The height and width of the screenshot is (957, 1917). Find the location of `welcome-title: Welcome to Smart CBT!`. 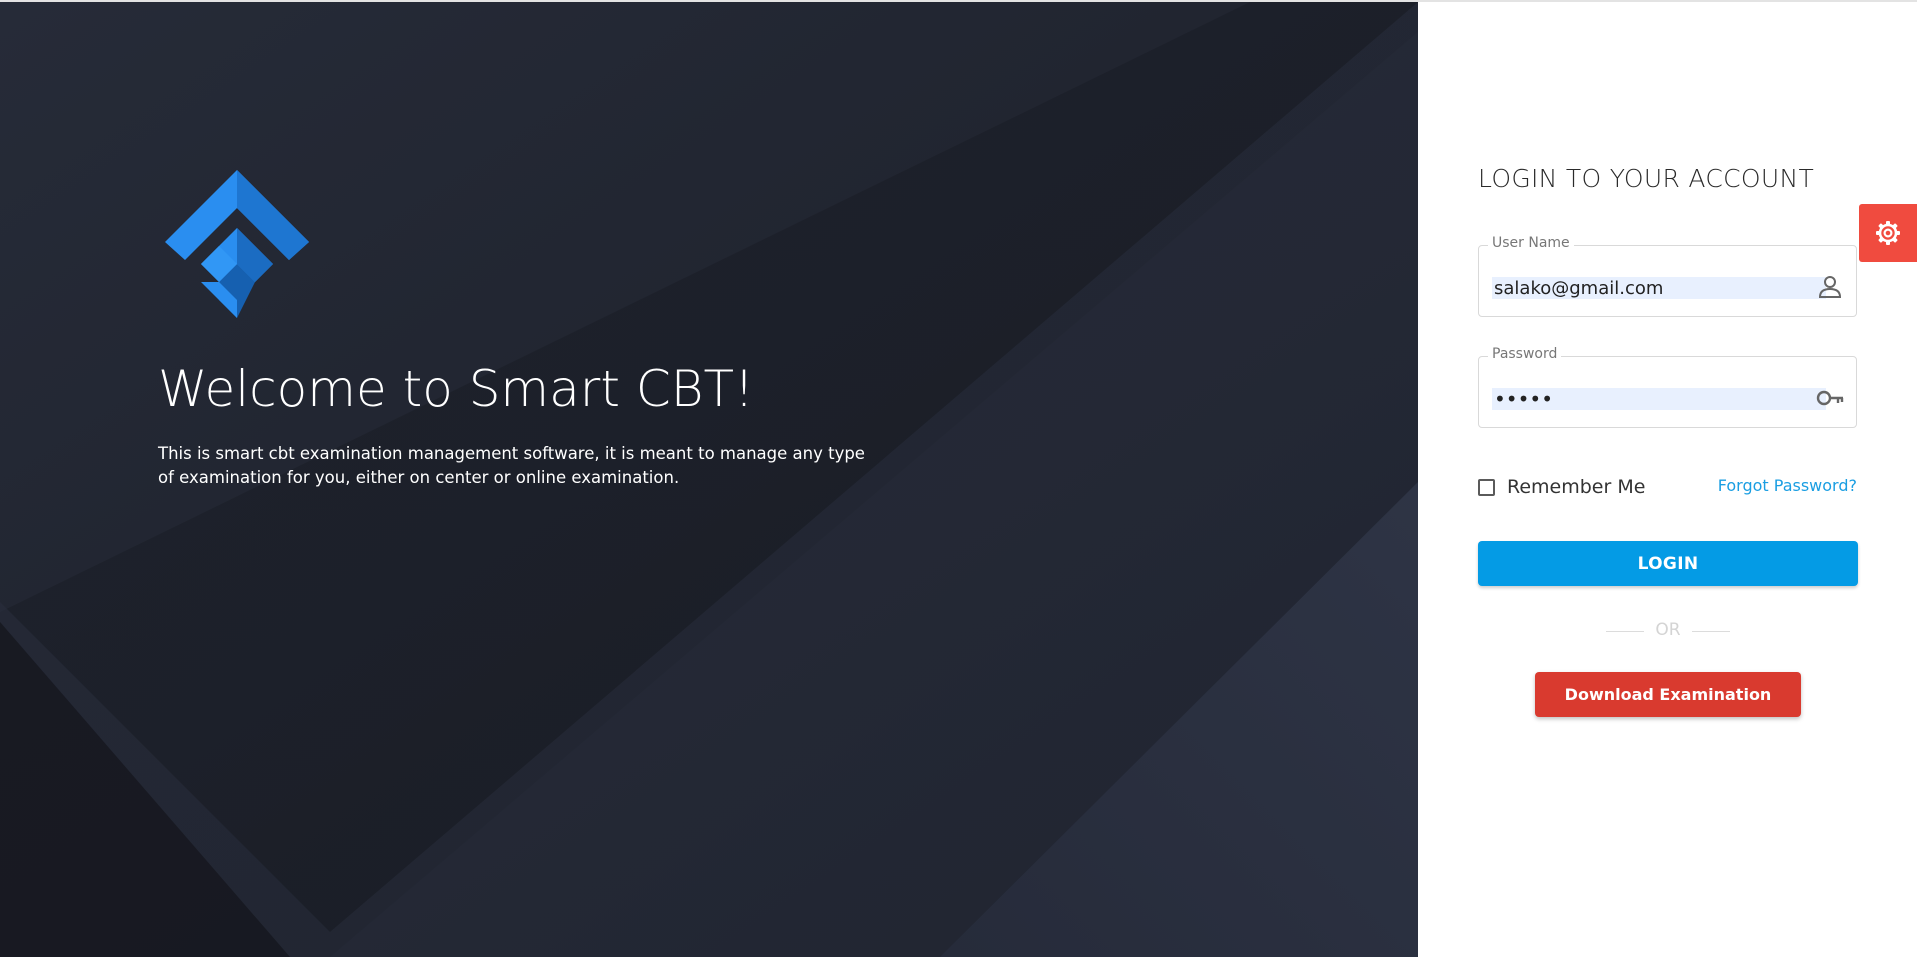

welcome-title: Welcome to Smart CBT! is located at coordinates (456, 389).